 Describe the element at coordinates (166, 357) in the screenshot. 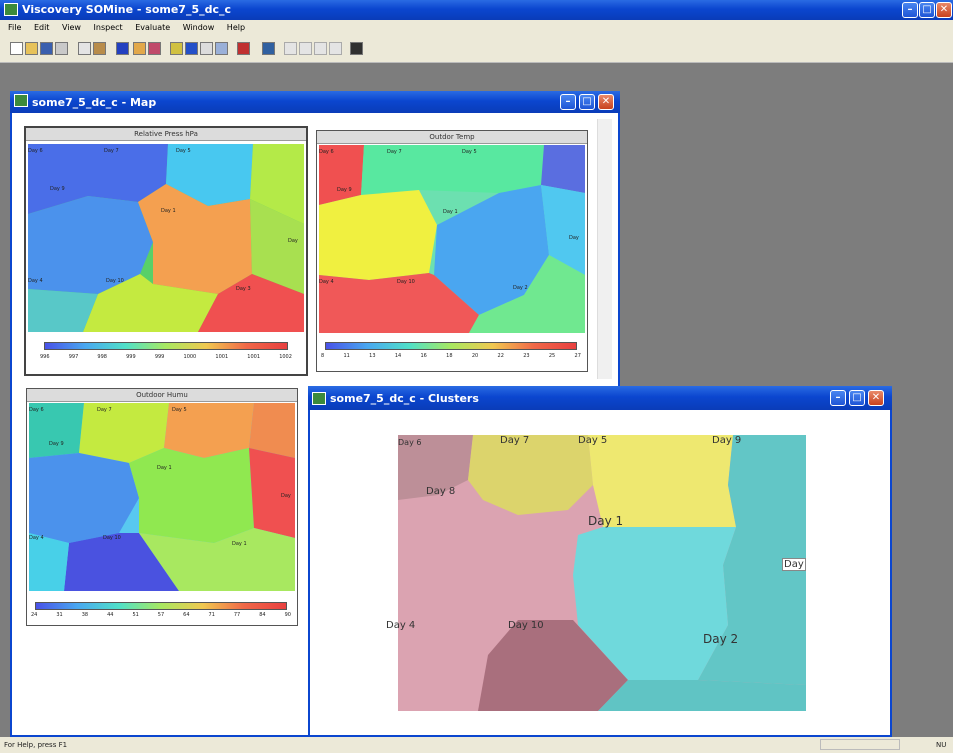

I see `pressure-ticks: 996 997 998 999 999 1000 1001 1001 1002` at that location.